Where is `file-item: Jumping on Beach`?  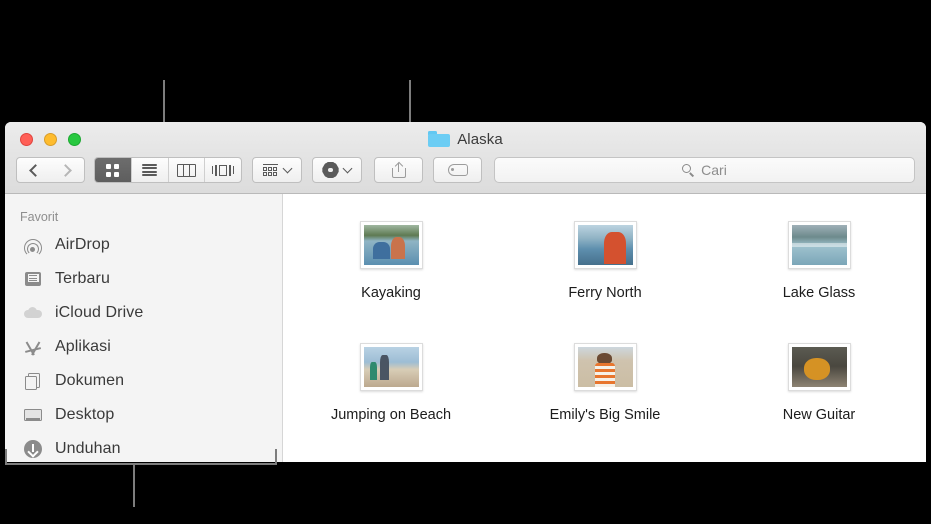 file-item: Jumping on Beach is located at coordinates (391, 389).